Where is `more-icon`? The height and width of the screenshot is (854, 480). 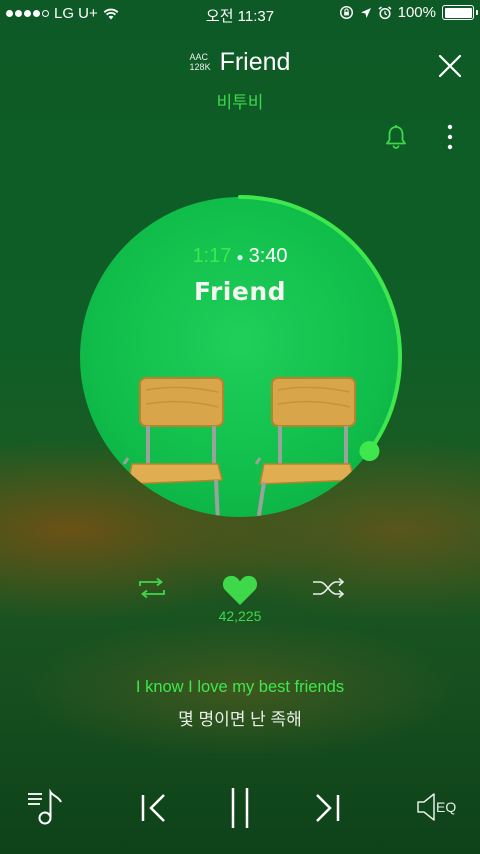
more-icon is located at coordinates (450, 137).